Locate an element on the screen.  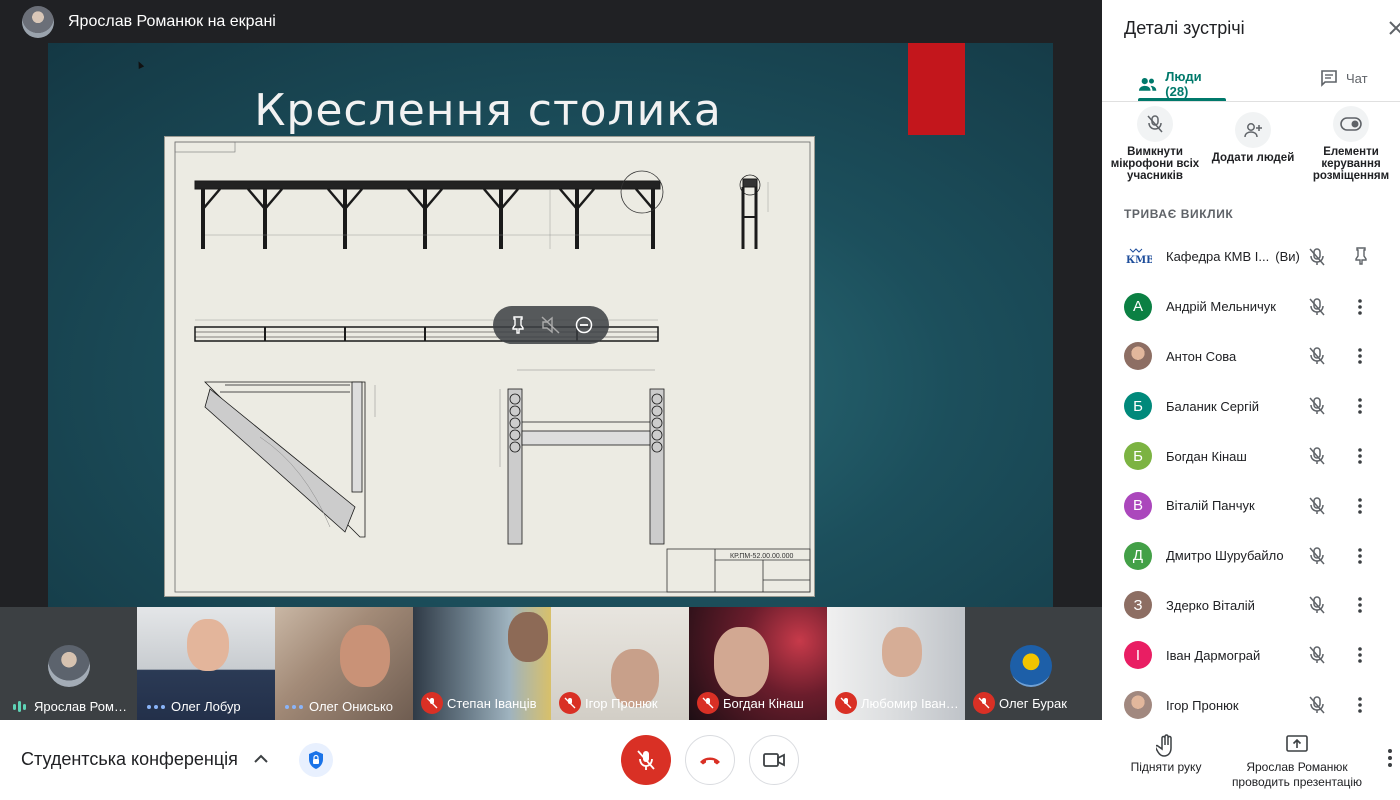
leave-call-button is located at coordinates (710, 760).